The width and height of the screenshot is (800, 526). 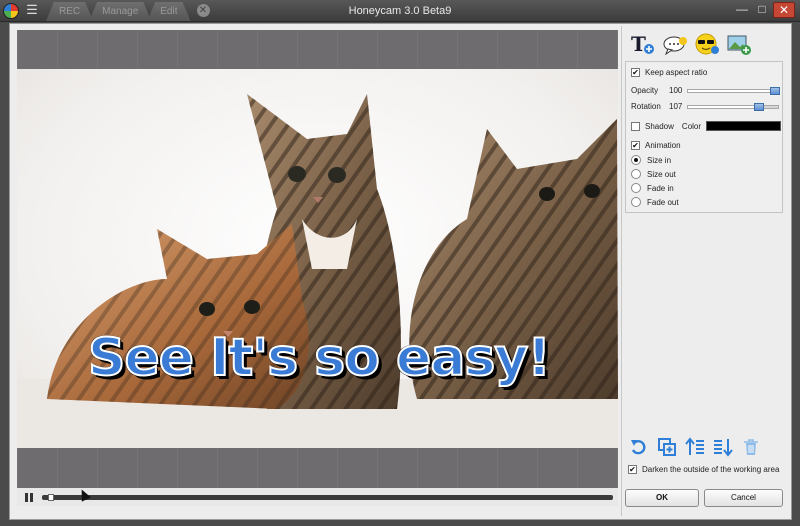 I want to click on undo-icon, so click(x=639, y=447).